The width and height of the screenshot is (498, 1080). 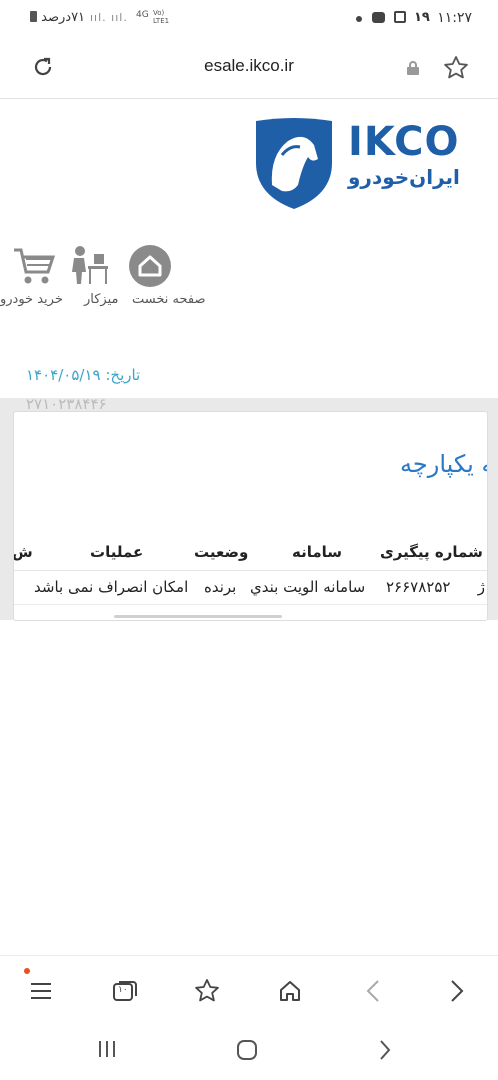 What do you see at coordinates (142, 15) in the screenshot?
I see `network-type: 4G` at bounding box center [142, 15].